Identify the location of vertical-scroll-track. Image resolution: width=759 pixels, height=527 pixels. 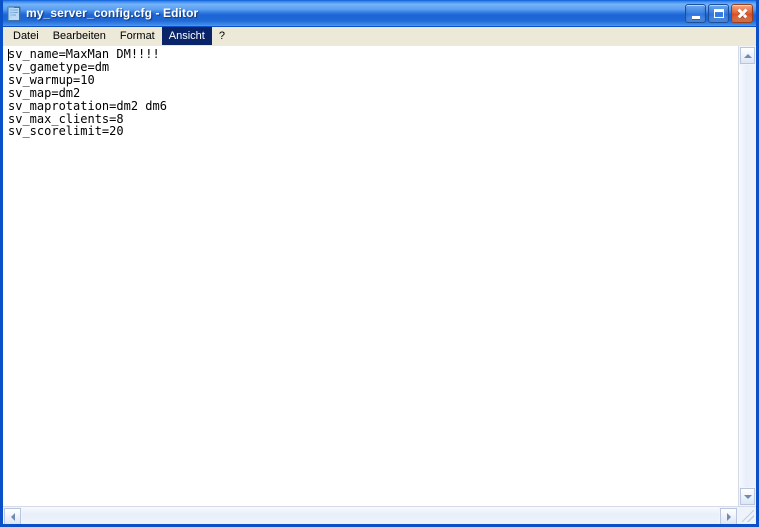
(747, 276).